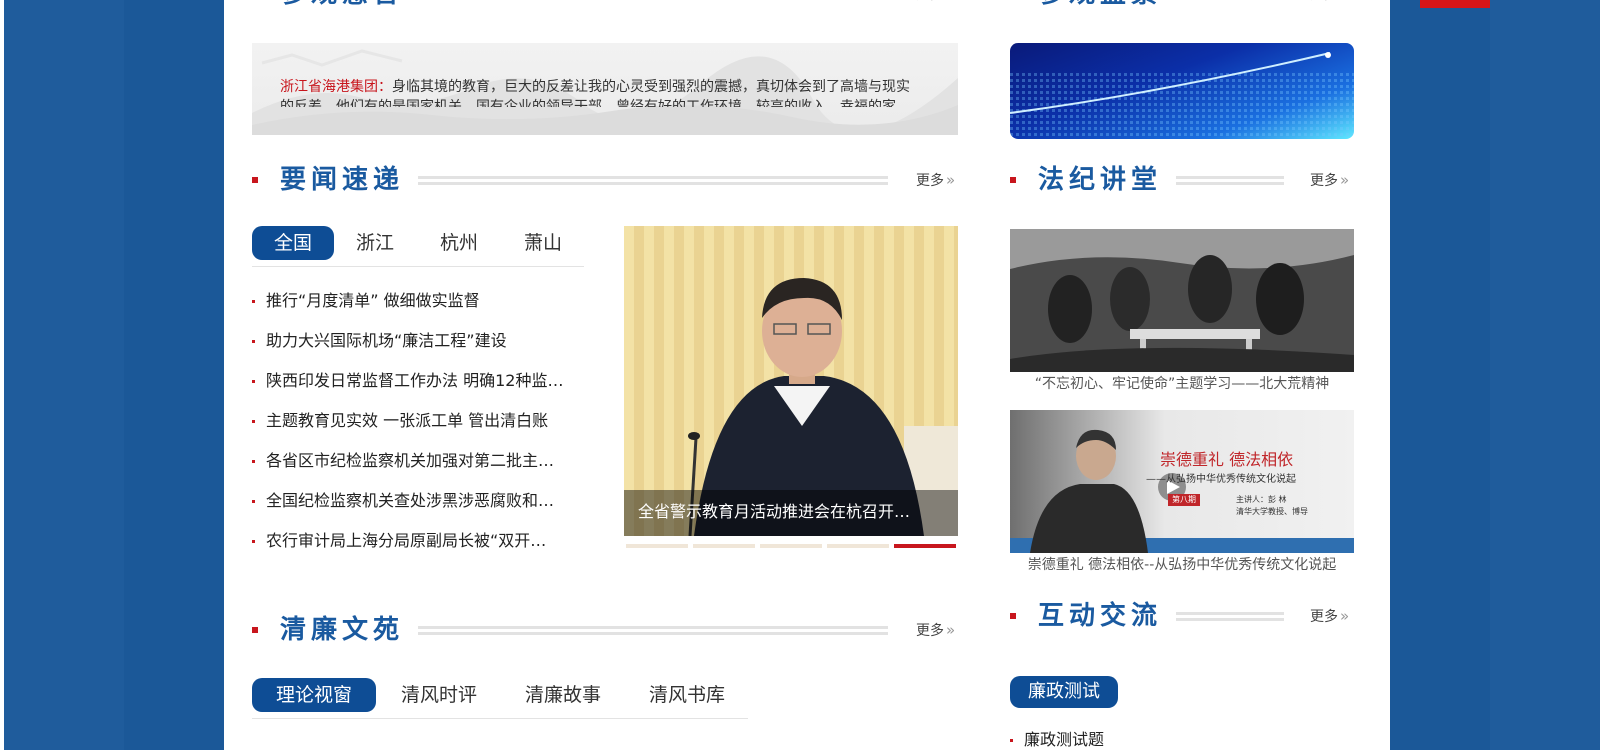  I want to click on video1-caption: “不忘初心、牢记使命”主题学习——北大荒精神, so click(1182, 384).